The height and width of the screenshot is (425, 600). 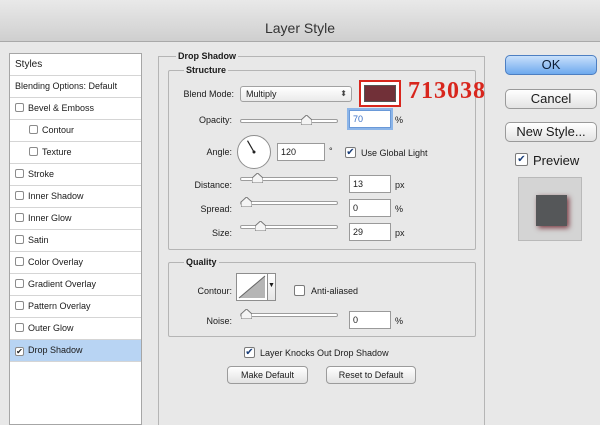 I want to click on drop-shadow-title: Drop Shadow, so click(x=207, y=56).